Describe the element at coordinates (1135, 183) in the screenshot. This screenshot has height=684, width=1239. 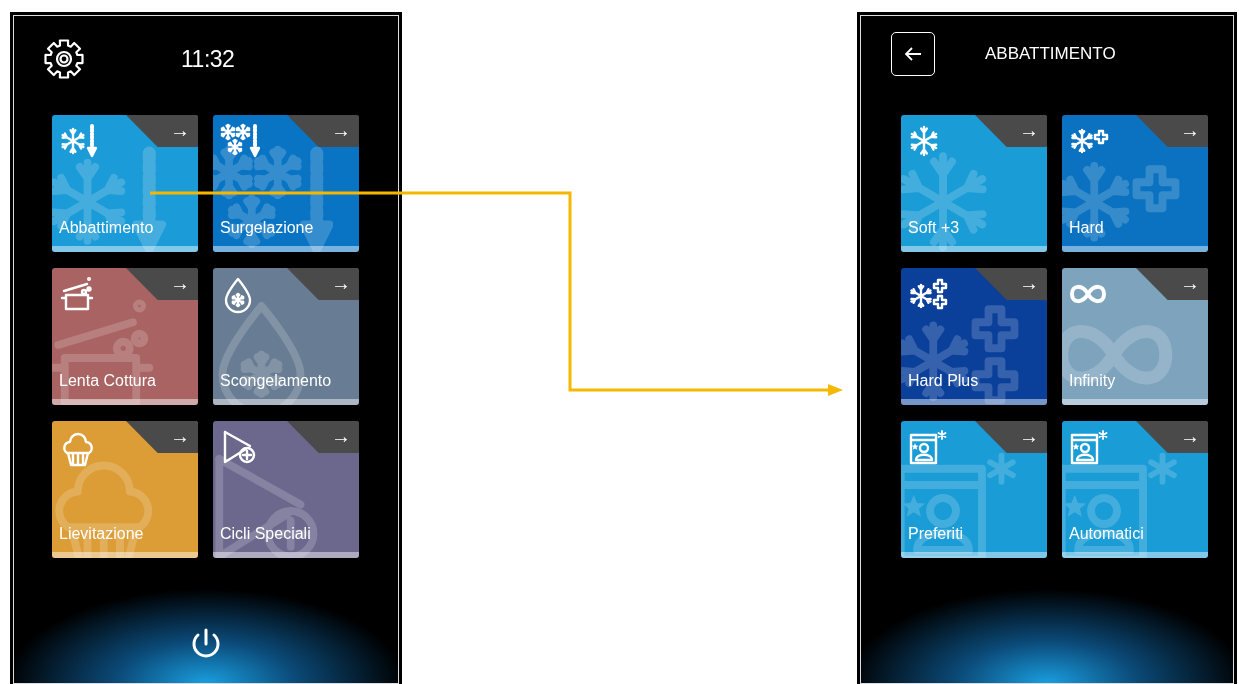
I see `mode-tile: → Hard` at that location.